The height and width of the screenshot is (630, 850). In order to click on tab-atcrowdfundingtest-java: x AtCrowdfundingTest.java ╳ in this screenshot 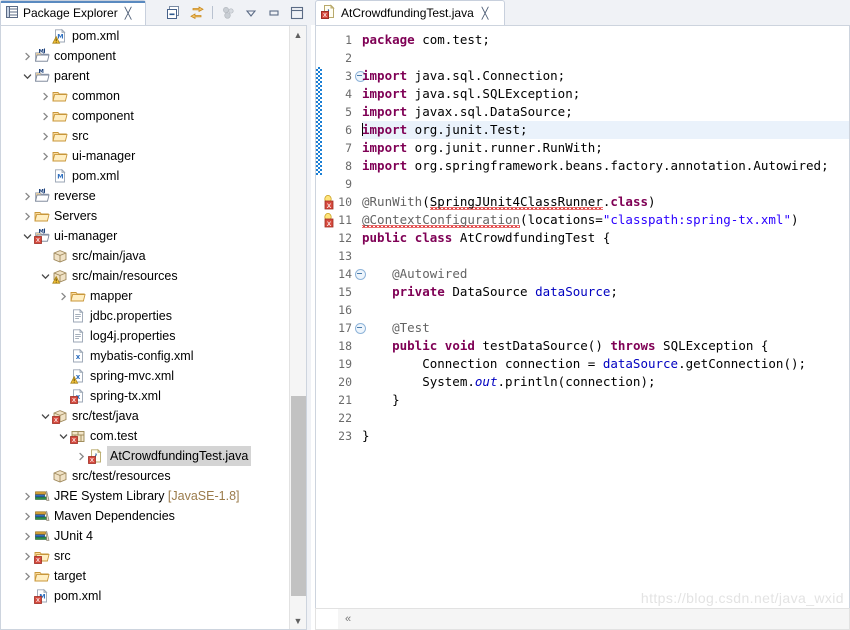, I will do `click(410, 12)`.